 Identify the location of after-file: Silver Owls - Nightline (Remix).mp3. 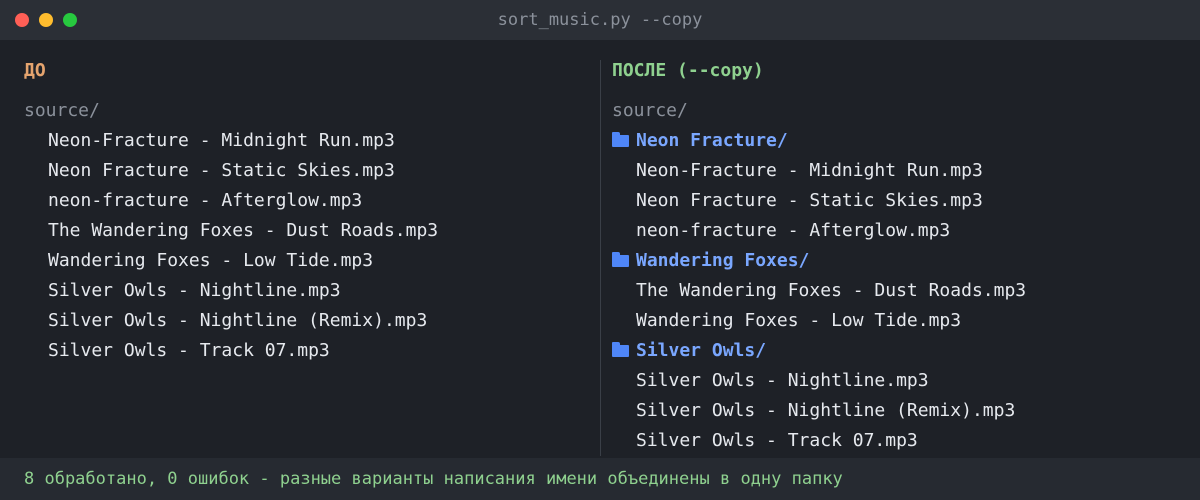
(826, 410).